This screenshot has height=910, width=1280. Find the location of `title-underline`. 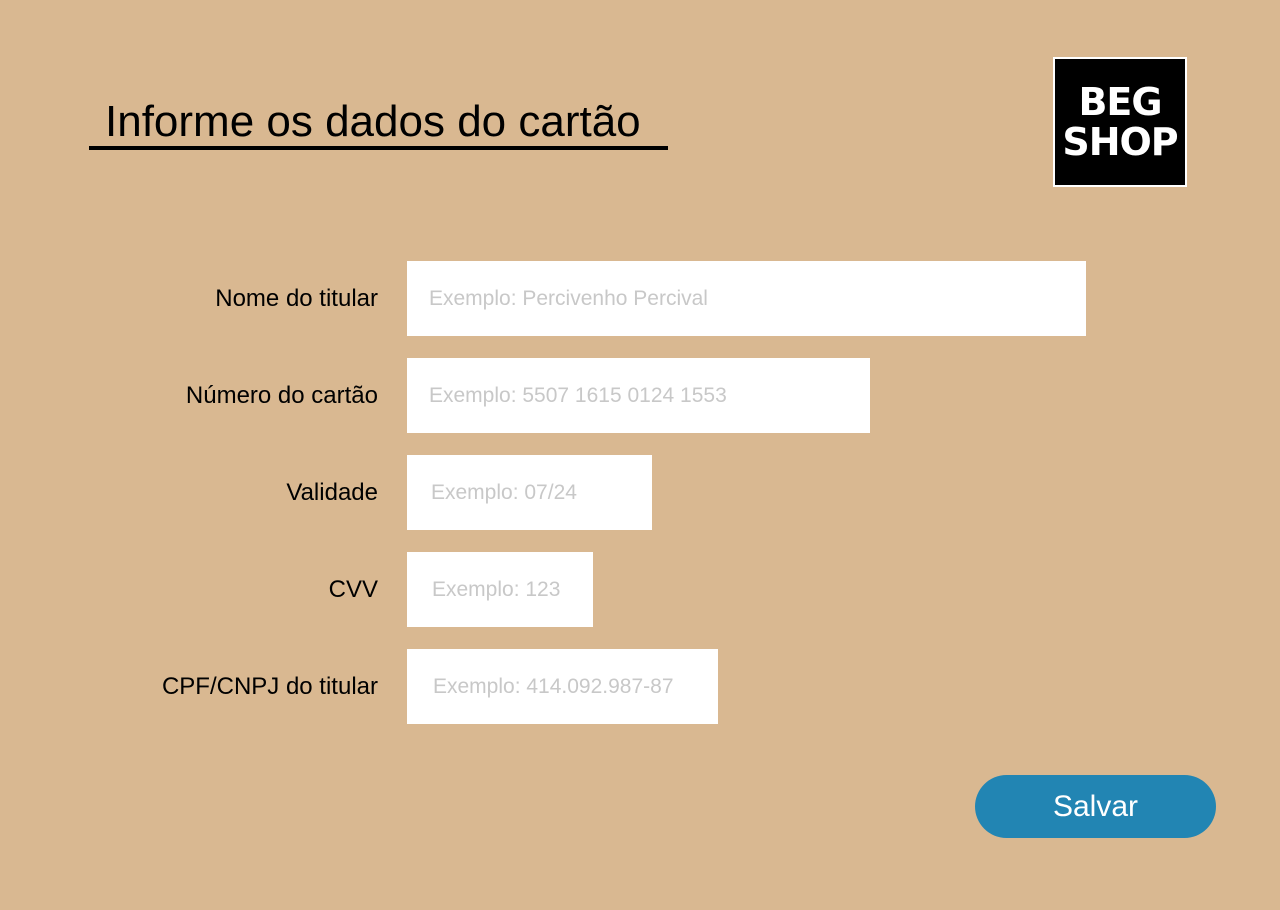

title-underline is located at coordinates (378, 148).